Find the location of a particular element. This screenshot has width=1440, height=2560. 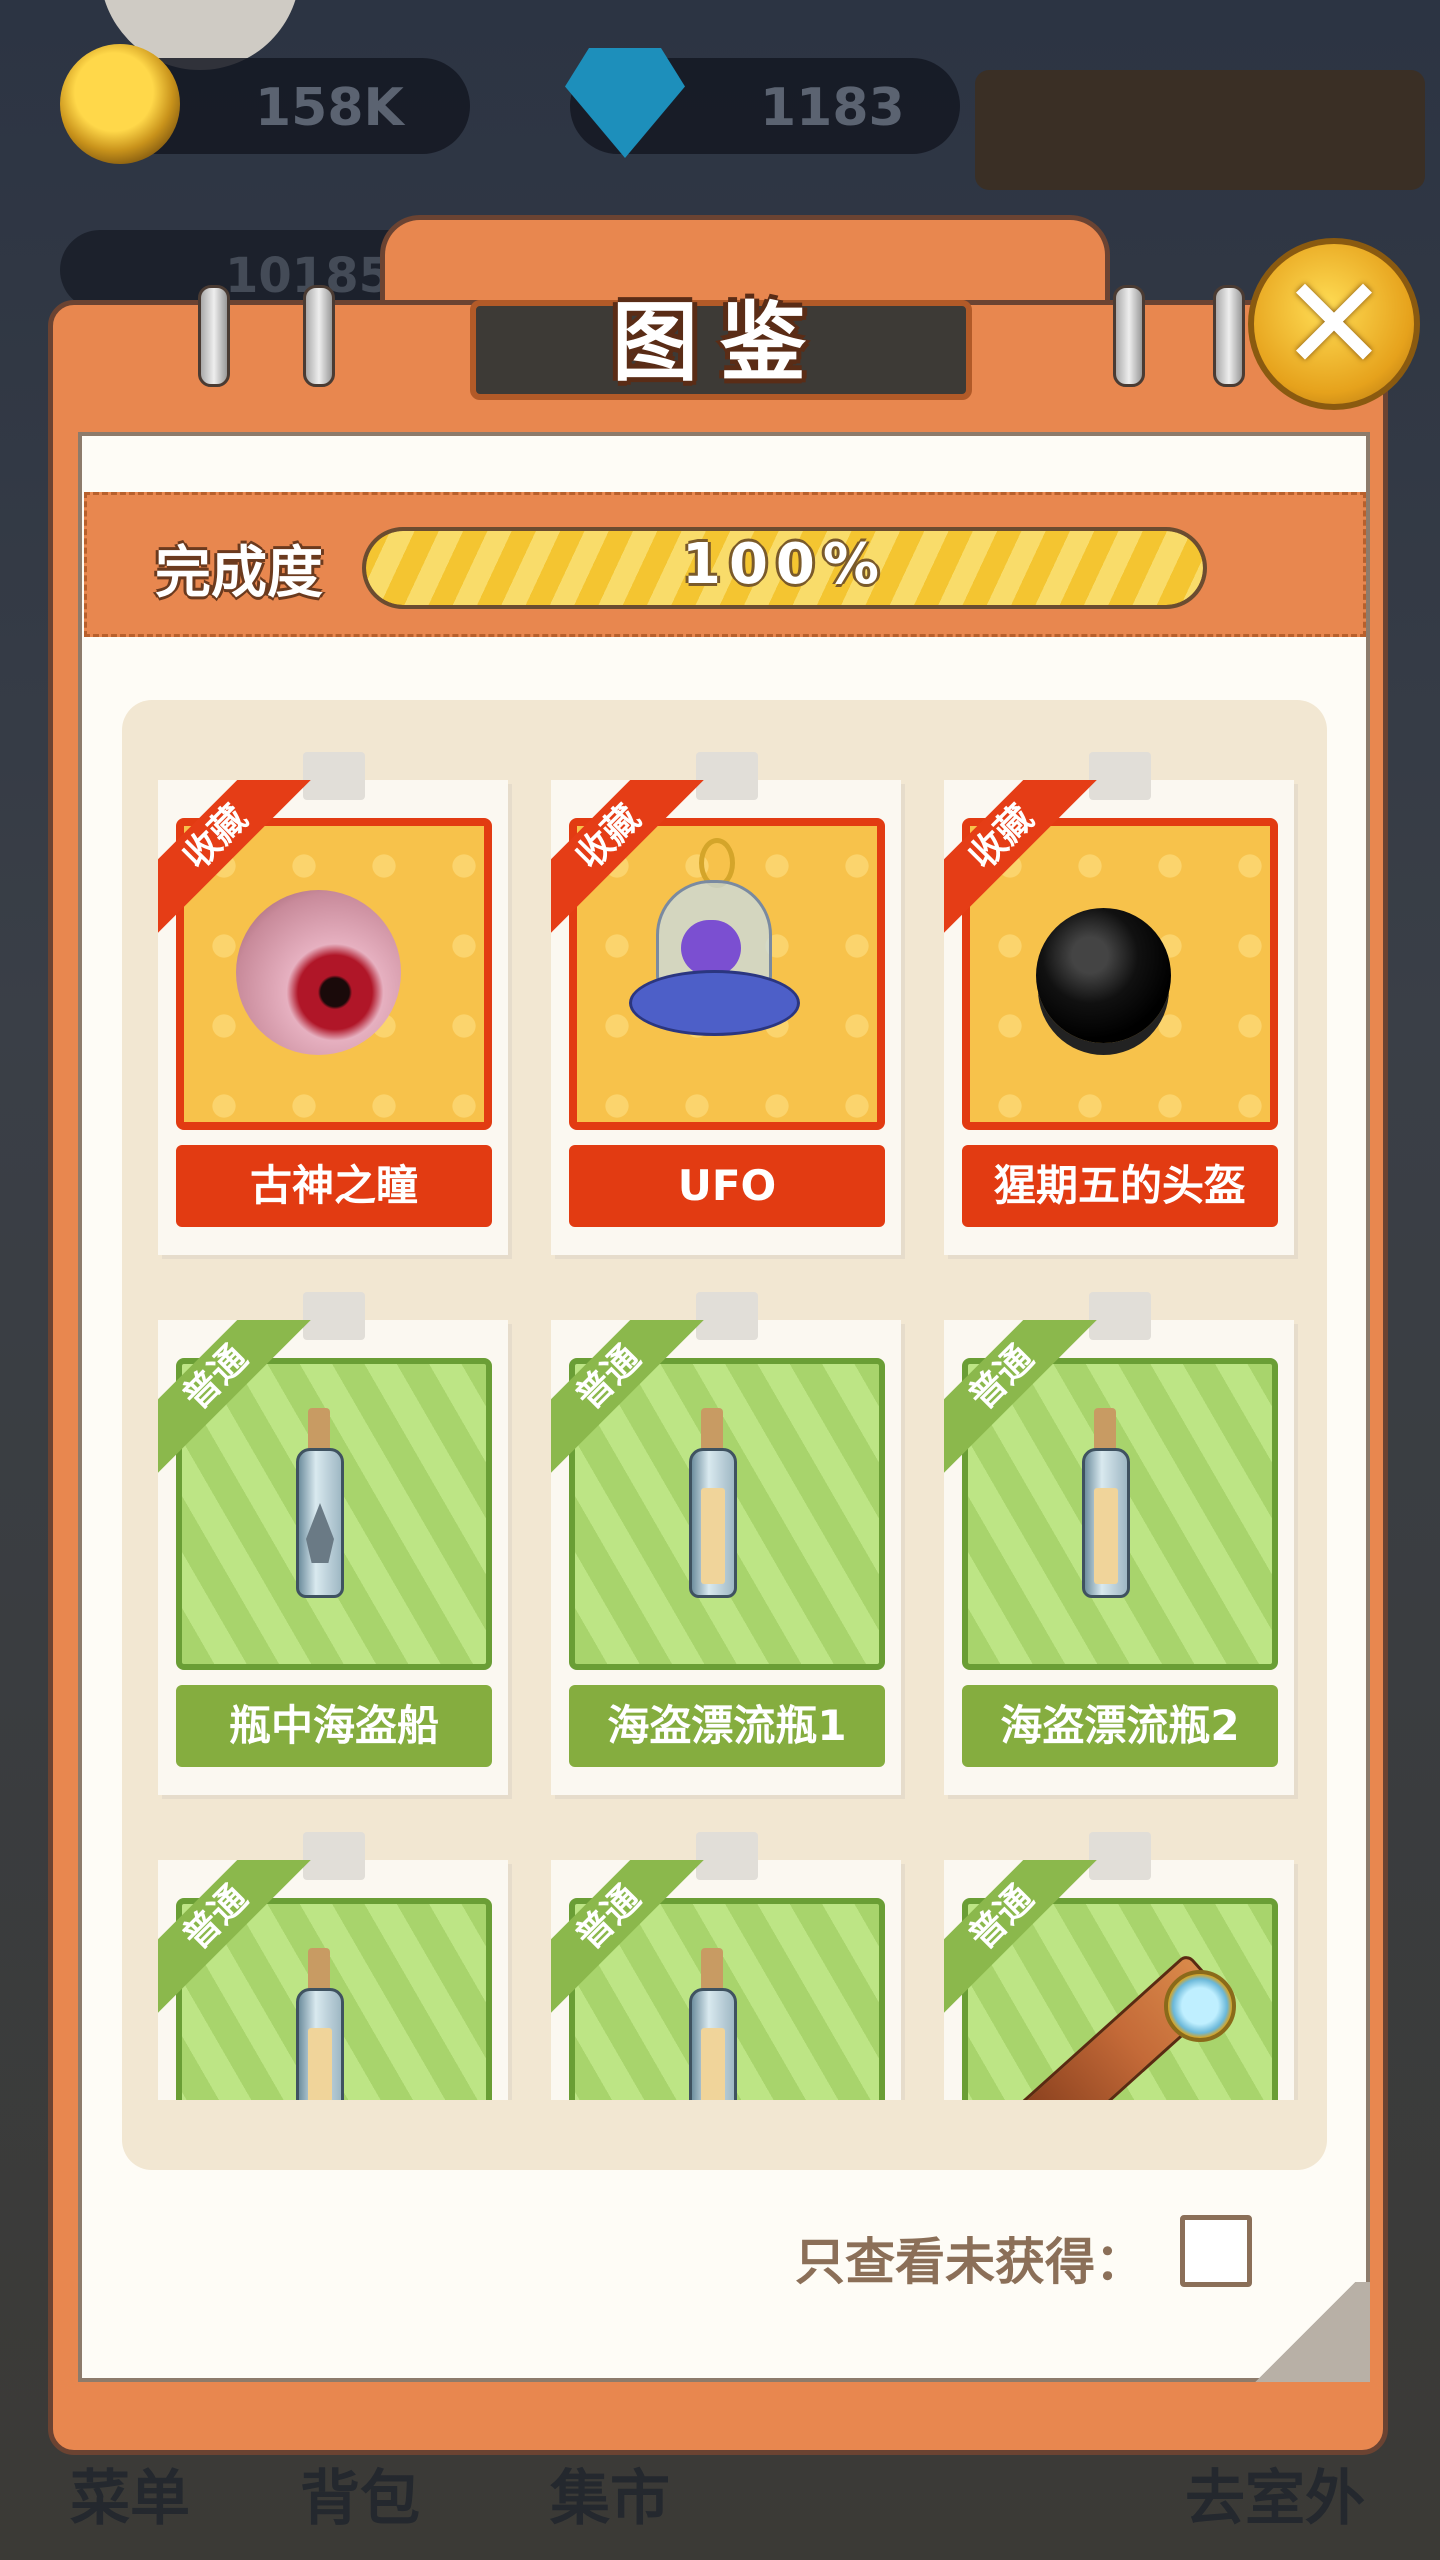

collection-item-card: 收藏古神之瞳 is located at coordinates (333, 1003).